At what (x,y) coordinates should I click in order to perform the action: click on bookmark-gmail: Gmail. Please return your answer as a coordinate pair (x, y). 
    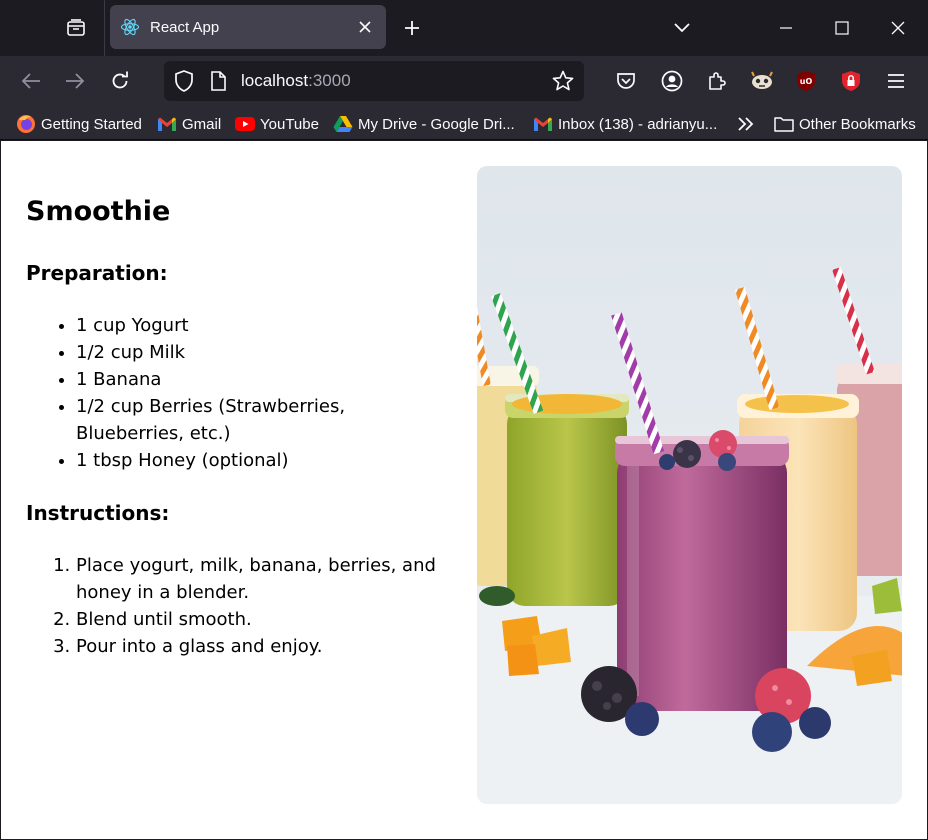
    Looking at the image, I should click on (189, 124).